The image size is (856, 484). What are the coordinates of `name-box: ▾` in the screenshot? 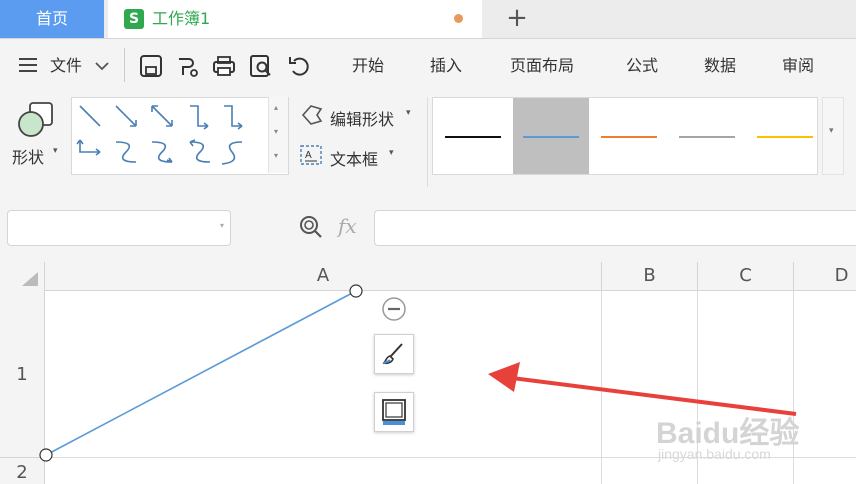 It's located at (119, 228).